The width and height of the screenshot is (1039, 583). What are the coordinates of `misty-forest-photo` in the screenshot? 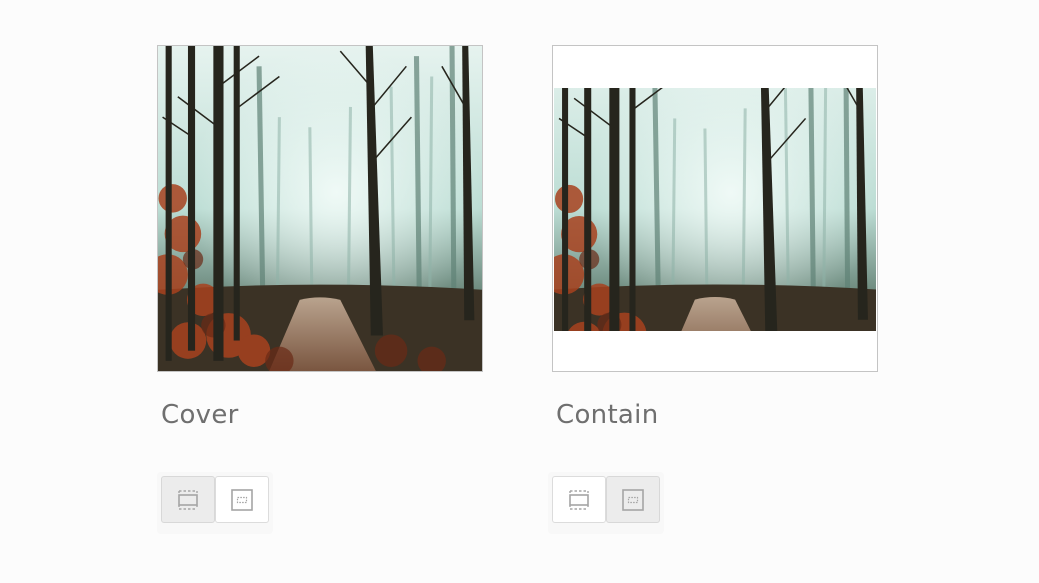 It's located at (715, 209).